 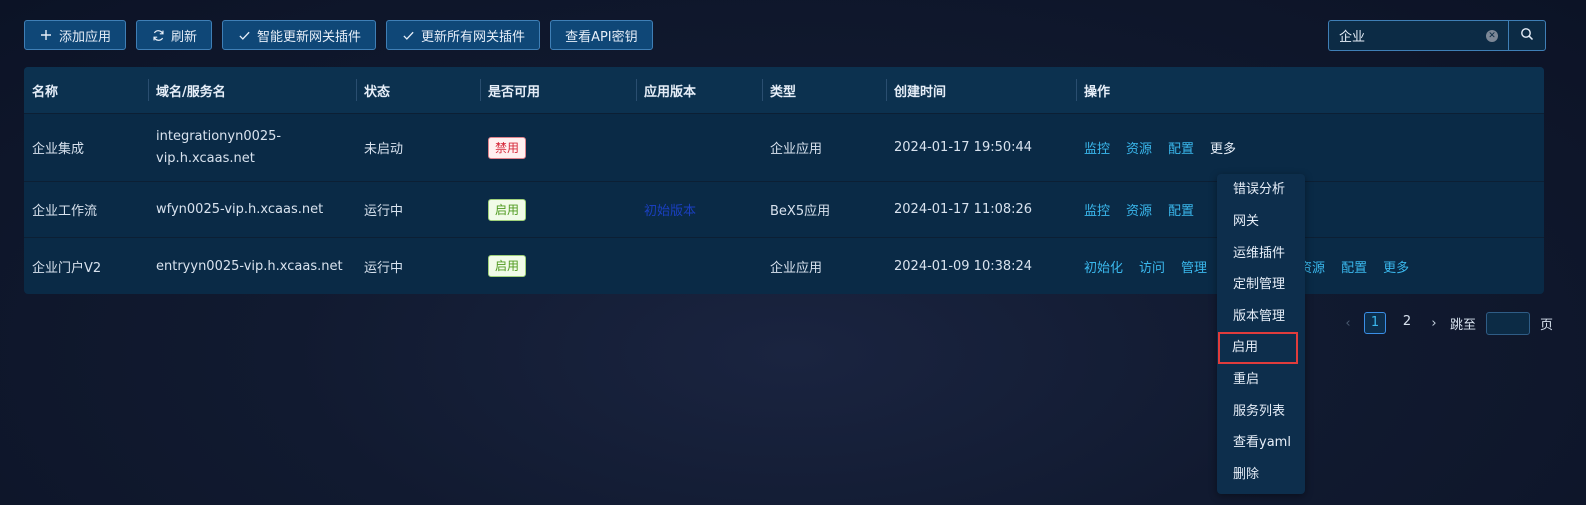 I want to click on jump-page-input, so click(x=1508, y=323).